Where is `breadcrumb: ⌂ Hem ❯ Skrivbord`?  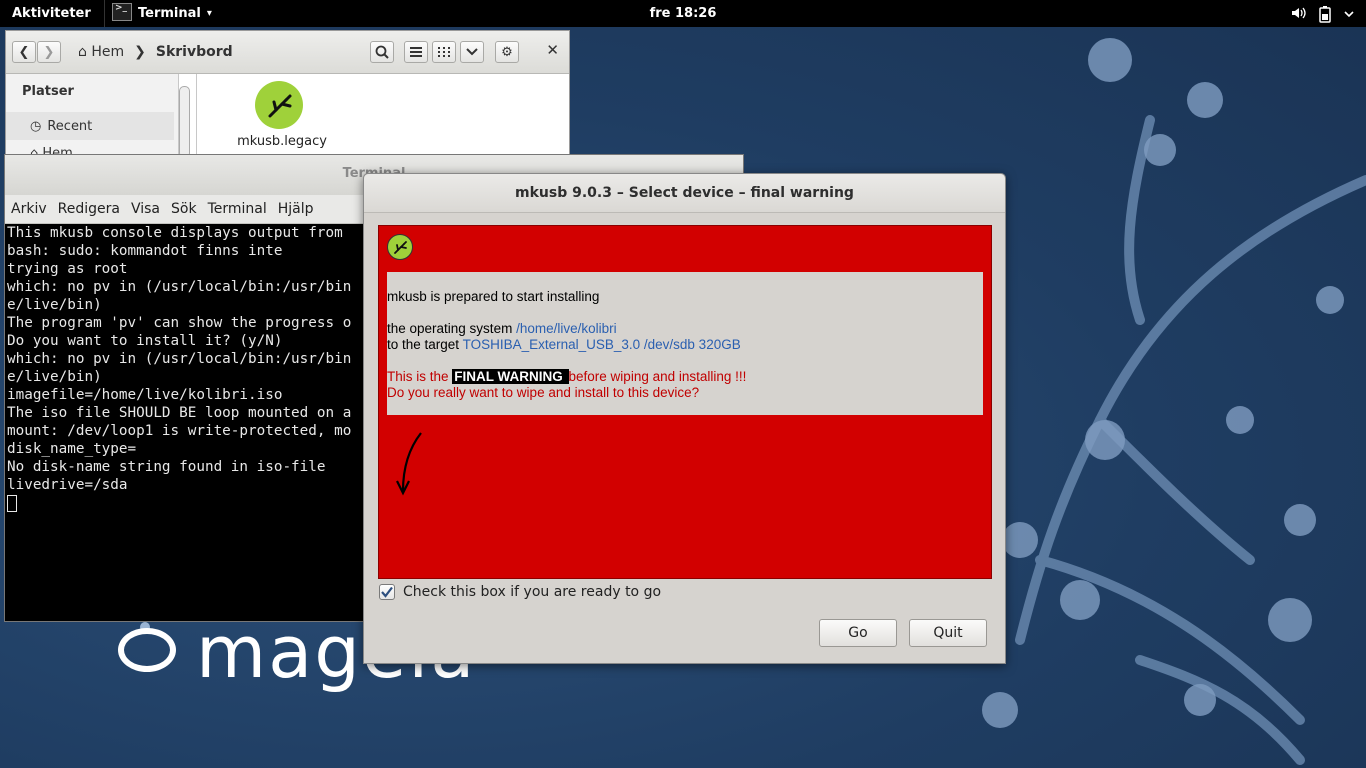
breadcrumb: ⌂ Hem ❯ Skrivbord is located at coordinates (155, 52).